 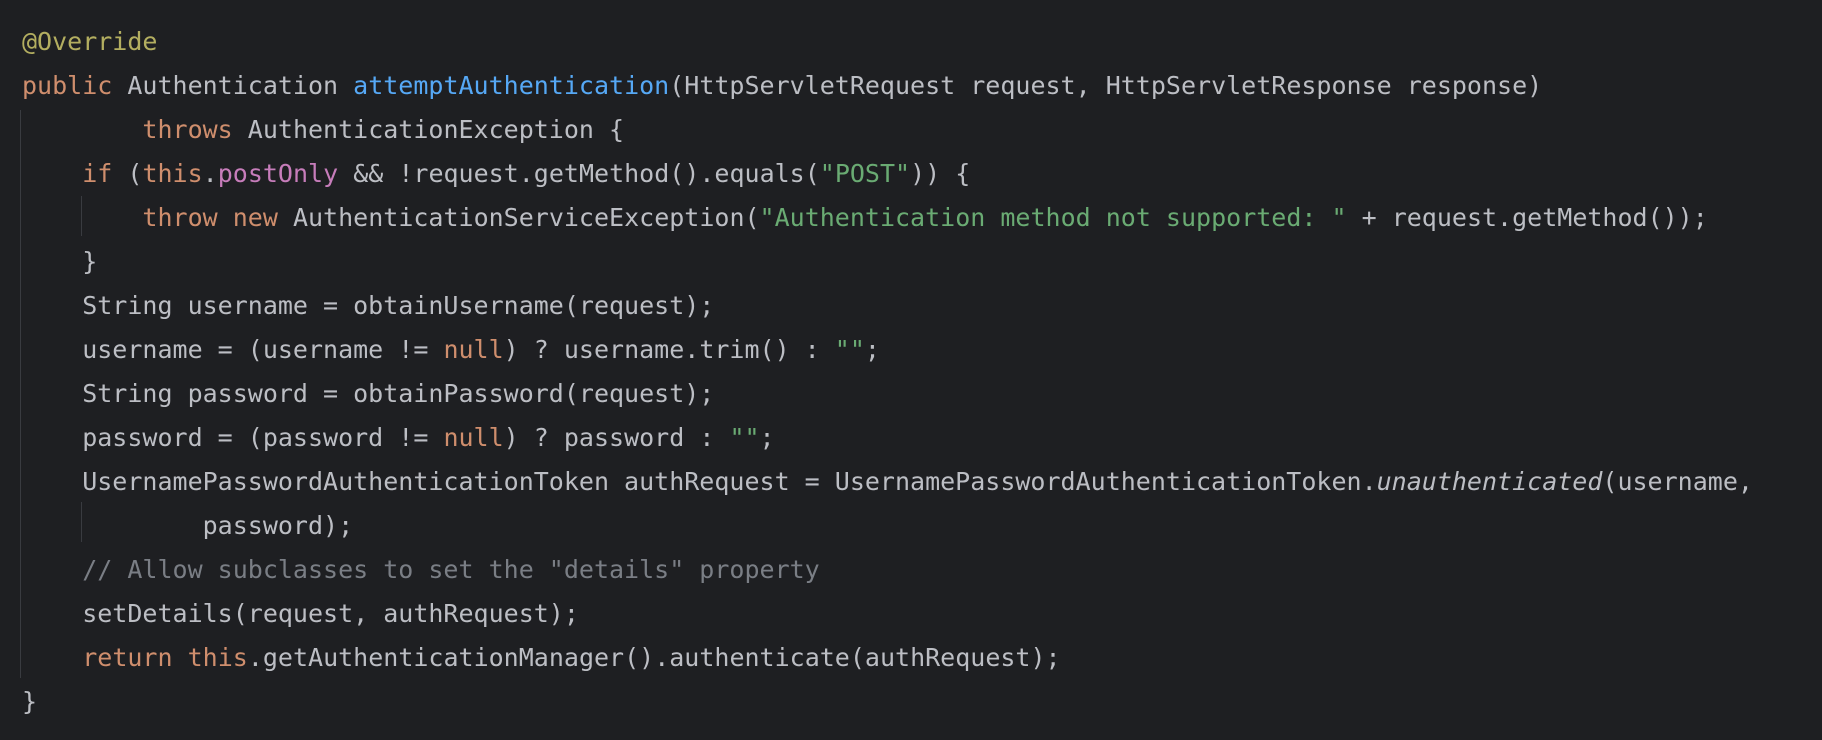 What do you see at coordinates (428, 129) in the screenshot?
I see `code-token: AuthenticationException {` at bounding box center [428, 129].